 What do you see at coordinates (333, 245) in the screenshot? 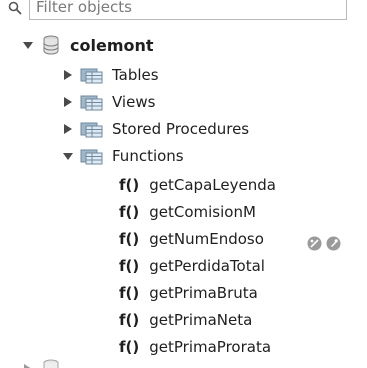
I see `wrench-icon` at bounding box center [333, 245].